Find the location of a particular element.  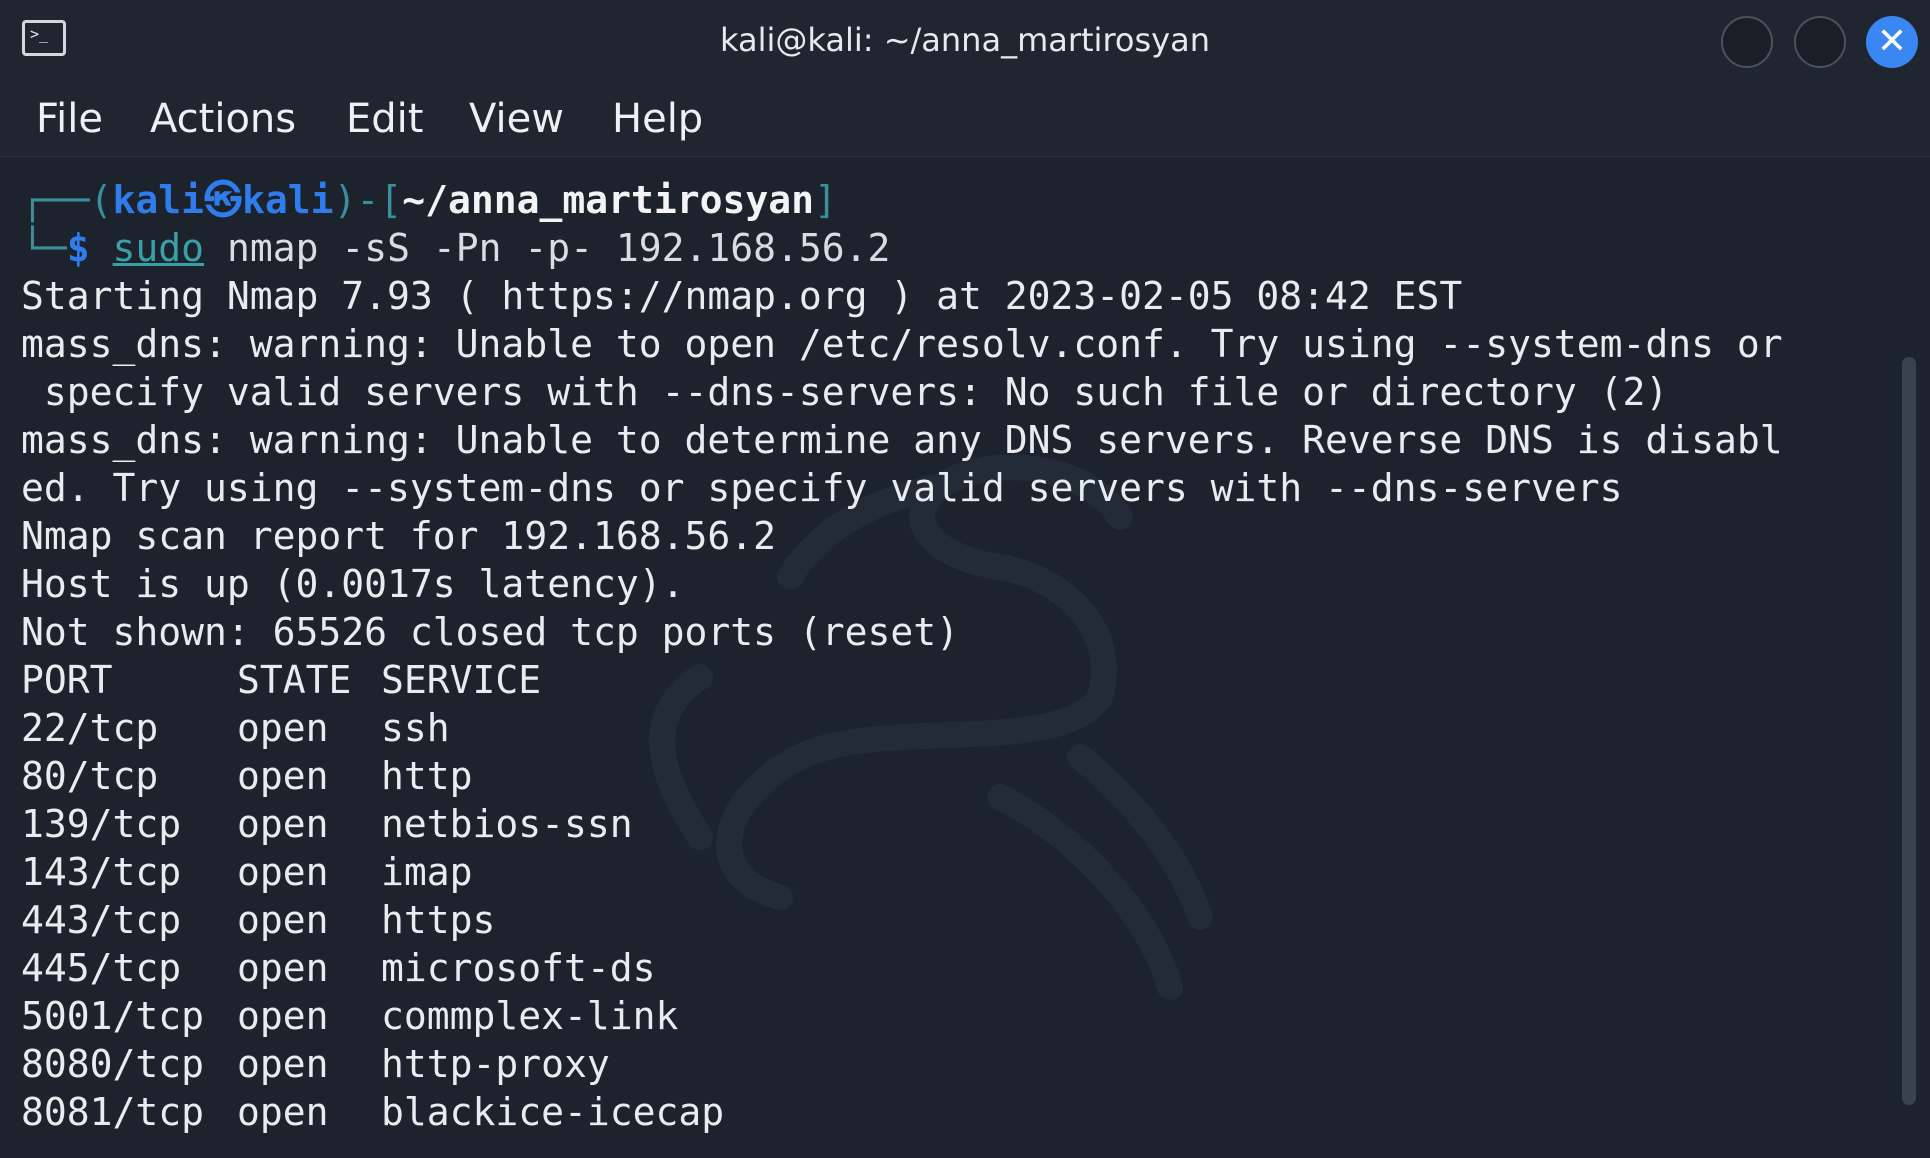

port-service: netbios-ssn is located at coordinates (507, 824).